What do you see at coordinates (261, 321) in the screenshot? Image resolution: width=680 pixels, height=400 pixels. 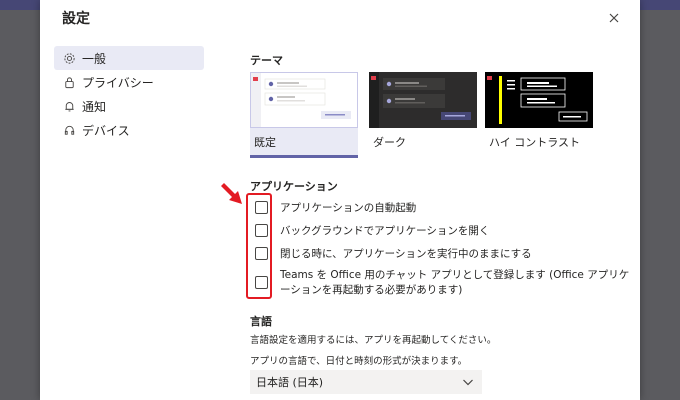 I see `language-heading: 言語` at bounding box center [261, 321].